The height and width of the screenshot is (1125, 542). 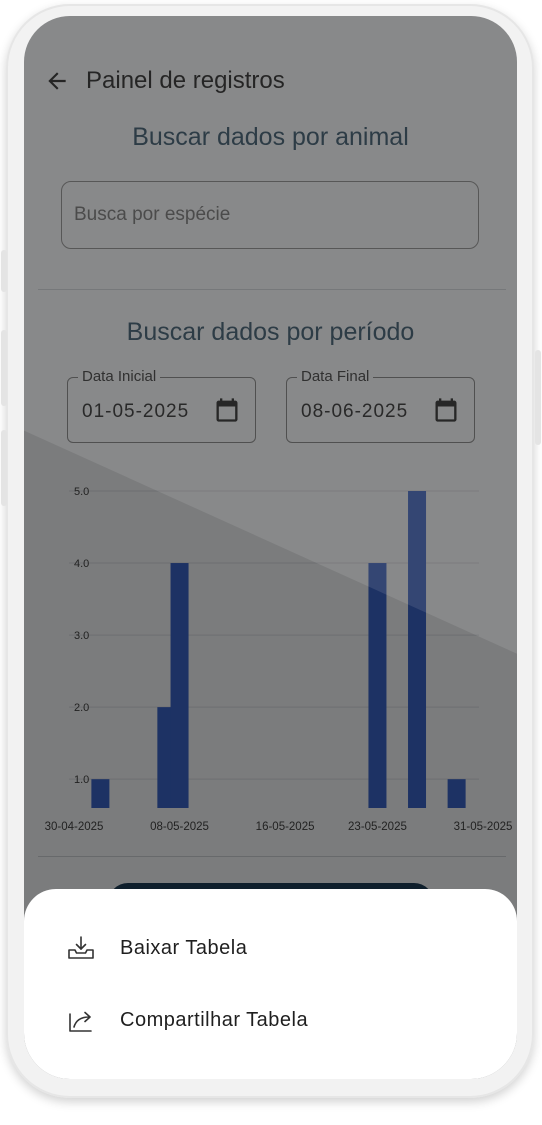 I want to click on share-icon, so click(x=81, y=1020).